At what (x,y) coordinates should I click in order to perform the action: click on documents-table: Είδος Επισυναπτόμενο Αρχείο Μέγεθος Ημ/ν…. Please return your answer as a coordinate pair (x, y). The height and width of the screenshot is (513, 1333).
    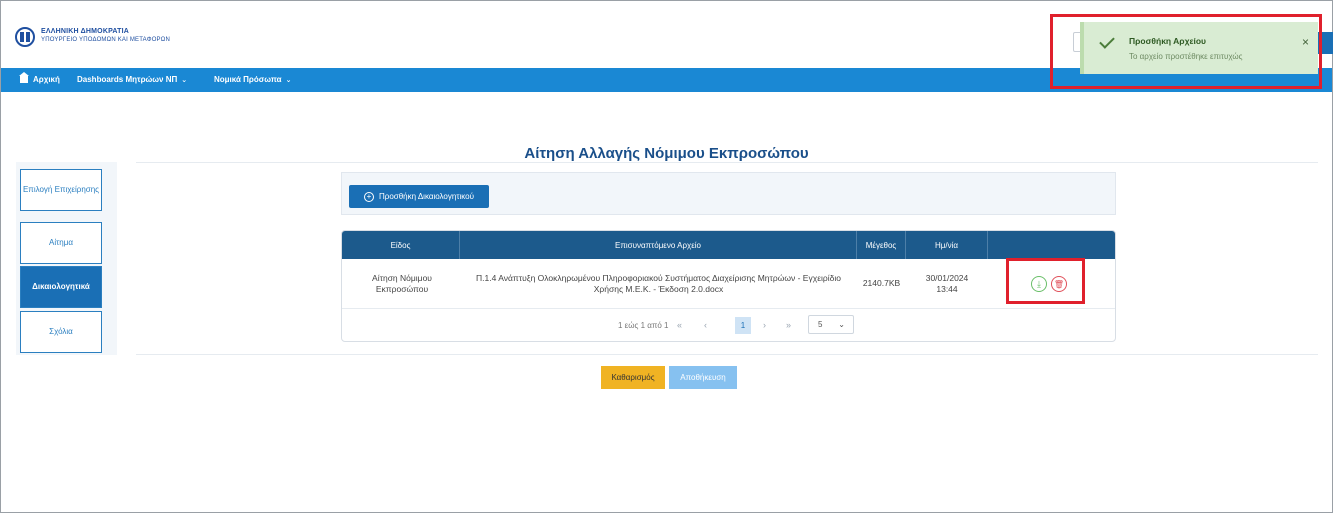
    Looking at the image, I should click on (728, 286).